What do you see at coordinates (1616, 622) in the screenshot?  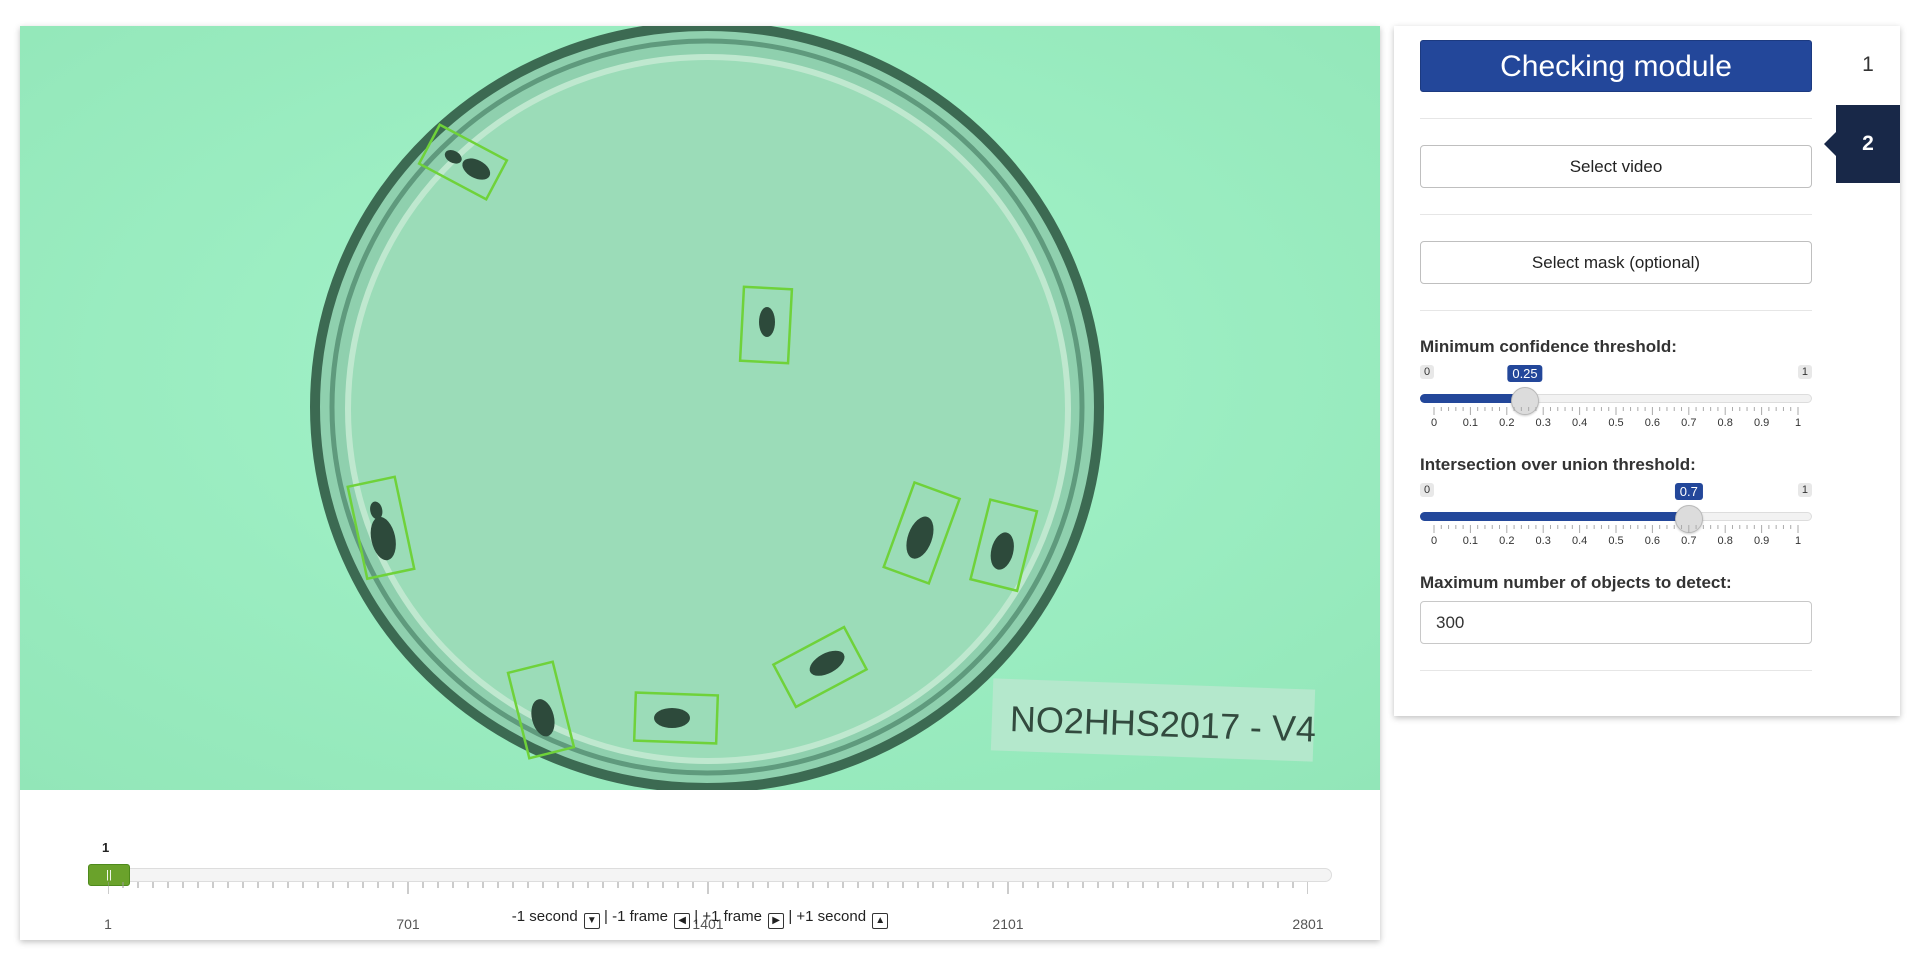 I see `max-objects-input: 300` at bounding box center [1616, 622].